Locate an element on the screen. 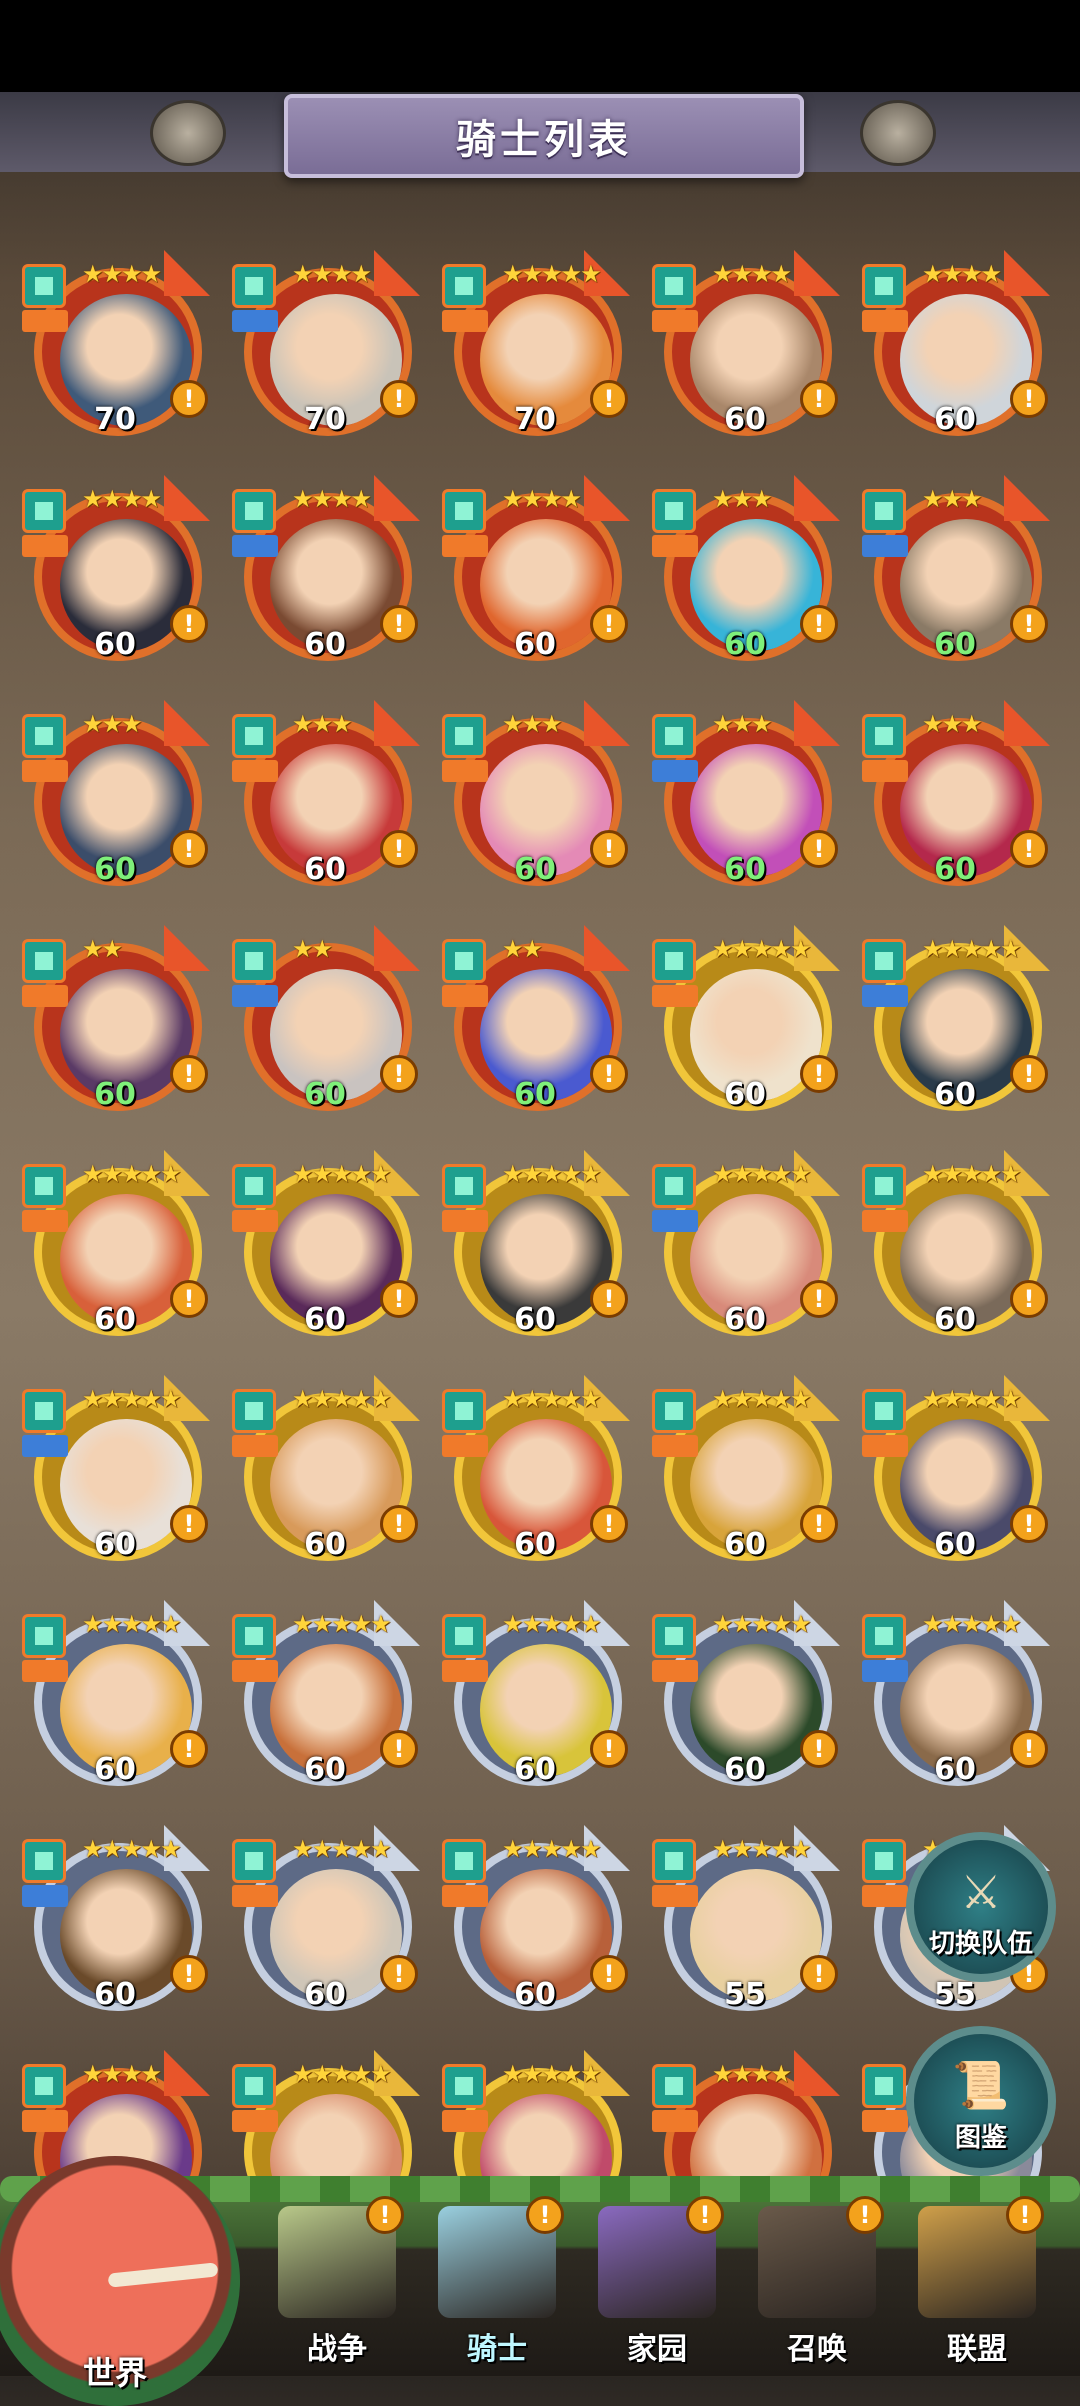 The image size is (1080, 2406). nav-label: 战争 is located at coordinates (337, 2349).